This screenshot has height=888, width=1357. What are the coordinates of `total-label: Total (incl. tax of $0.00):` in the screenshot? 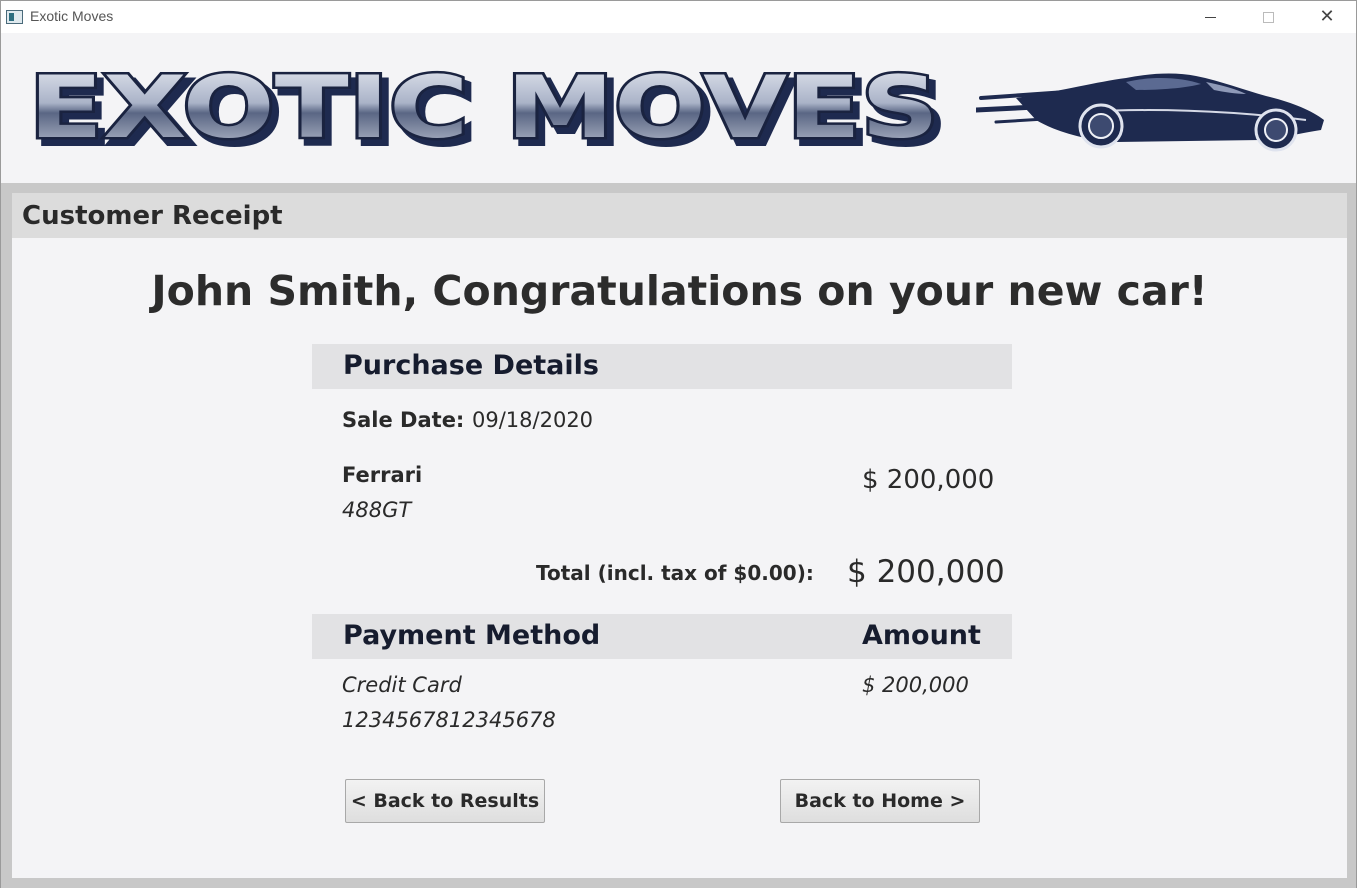 It's located at (675, 573).